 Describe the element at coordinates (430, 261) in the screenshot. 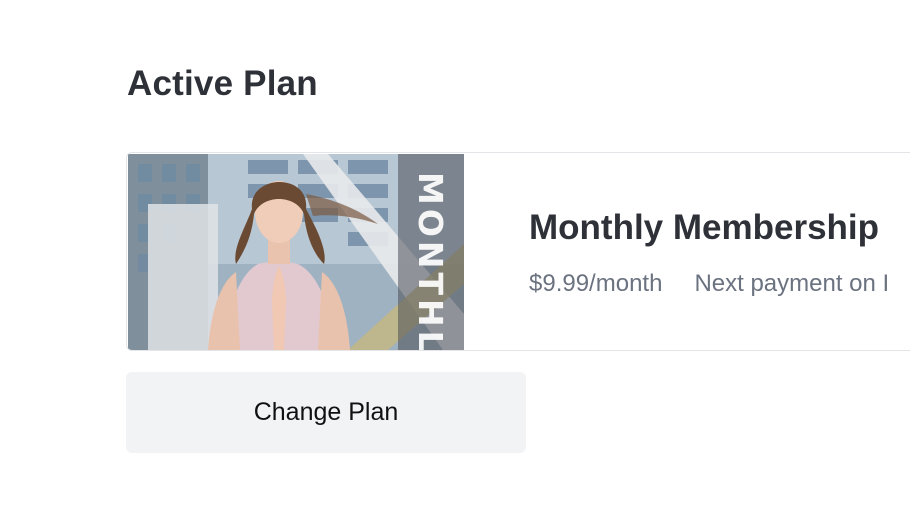

I see `plan-image-label: MONTHLY` at that location.